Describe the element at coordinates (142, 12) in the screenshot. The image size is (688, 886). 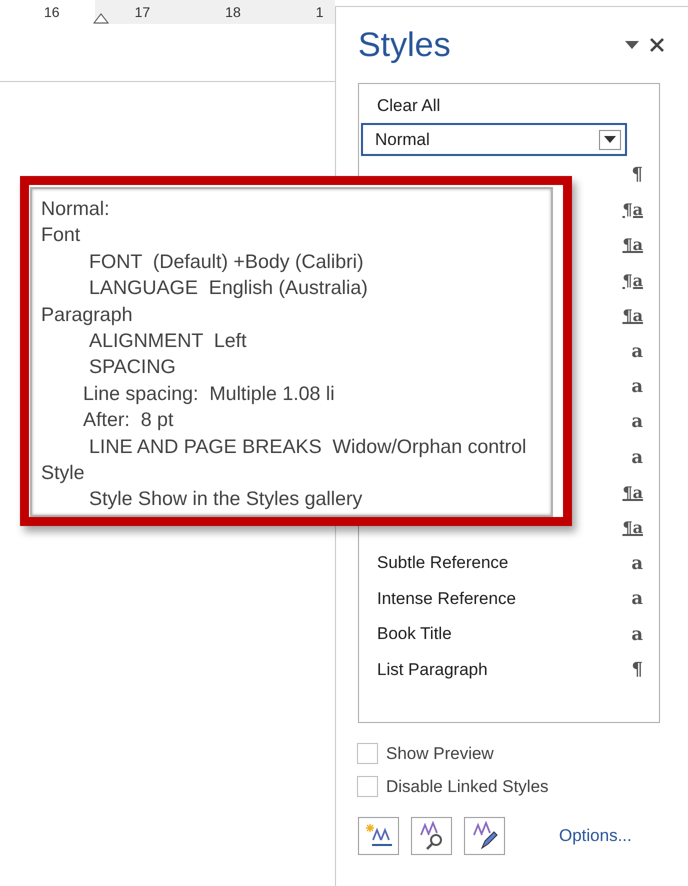
I see `ruler-number: 17` at that location.